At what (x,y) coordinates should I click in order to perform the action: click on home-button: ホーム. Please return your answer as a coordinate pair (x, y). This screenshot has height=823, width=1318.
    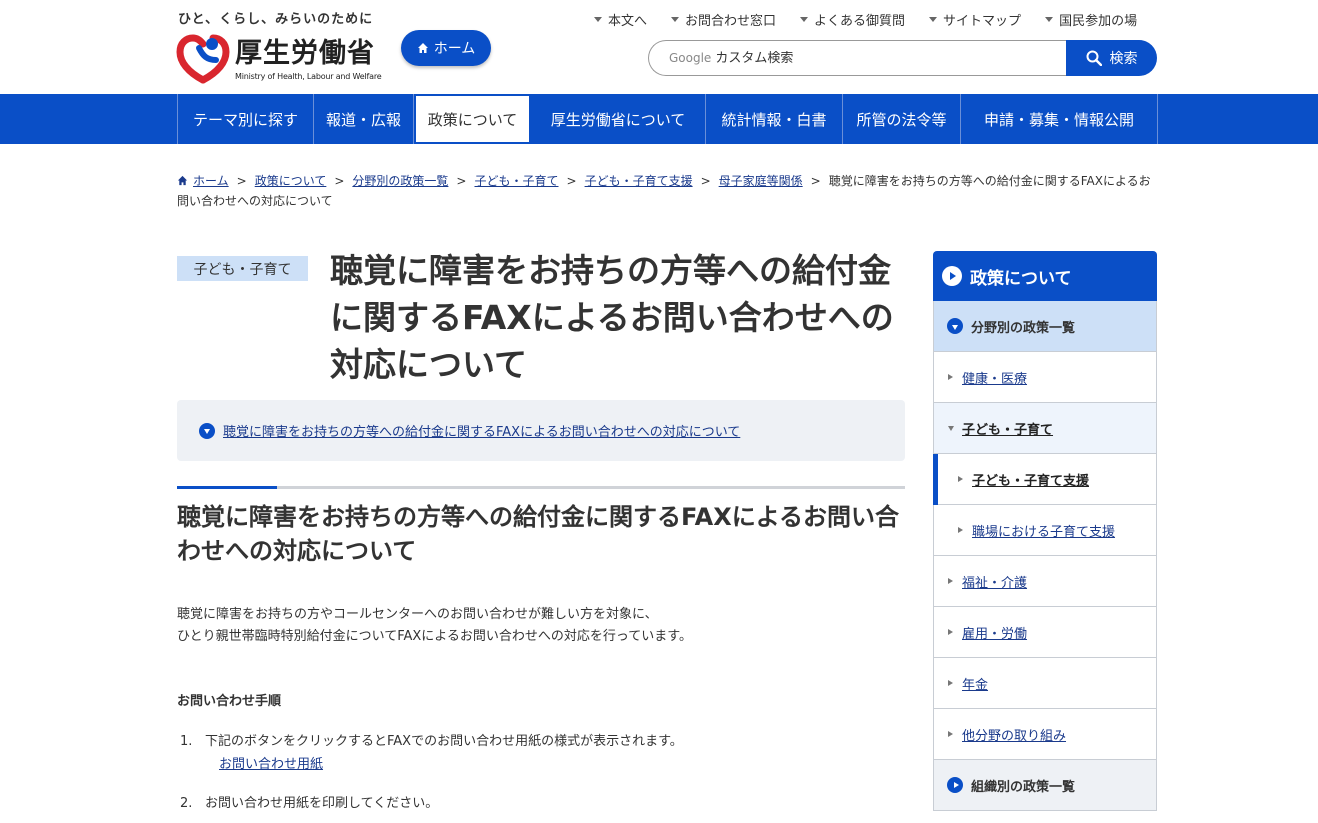
    Looking at the image, I should click on (446, 48).